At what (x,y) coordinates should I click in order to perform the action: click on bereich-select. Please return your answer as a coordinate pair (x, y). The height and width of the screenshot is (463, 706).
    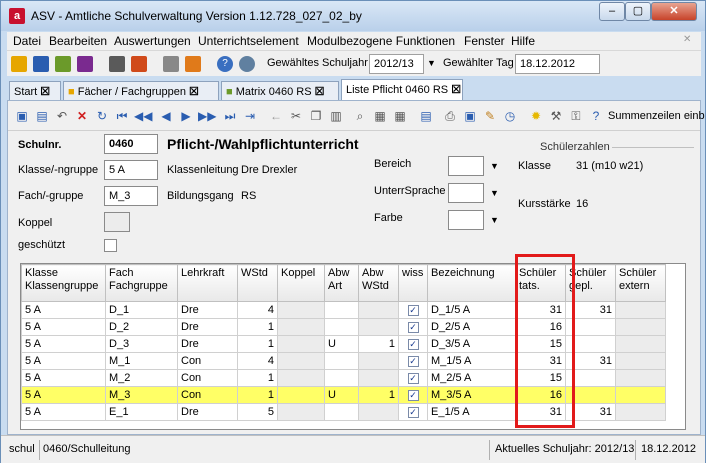
    Looking at the image, I should click on (466, 166).